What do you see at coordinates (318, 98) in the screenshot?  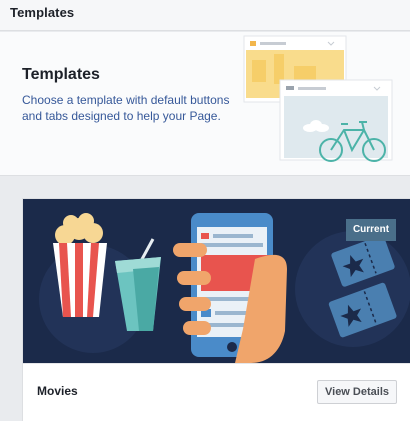 I see `templates-hero-illustration` at bounding box center [318, 98].